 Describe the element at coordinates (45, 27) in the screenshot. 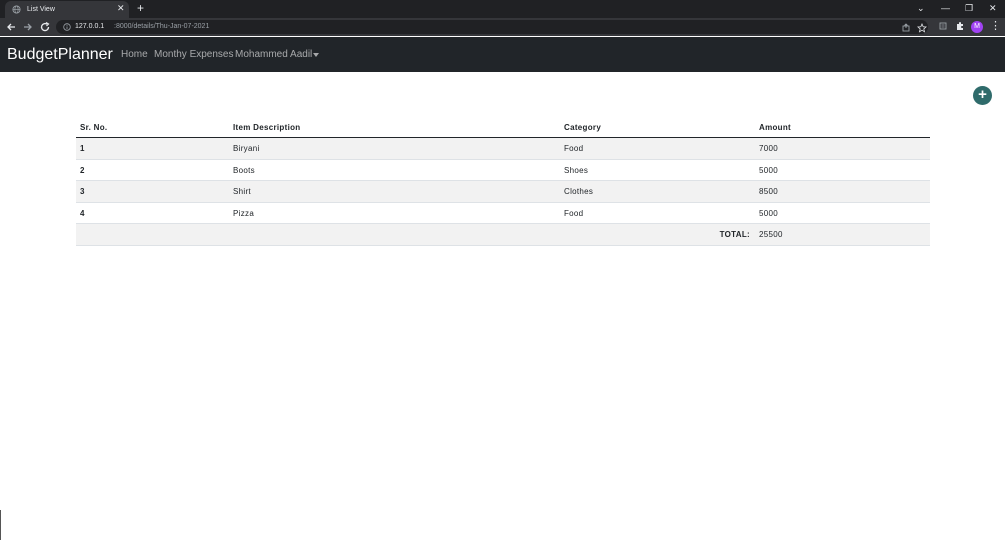

I see `reload-icon` at that location.